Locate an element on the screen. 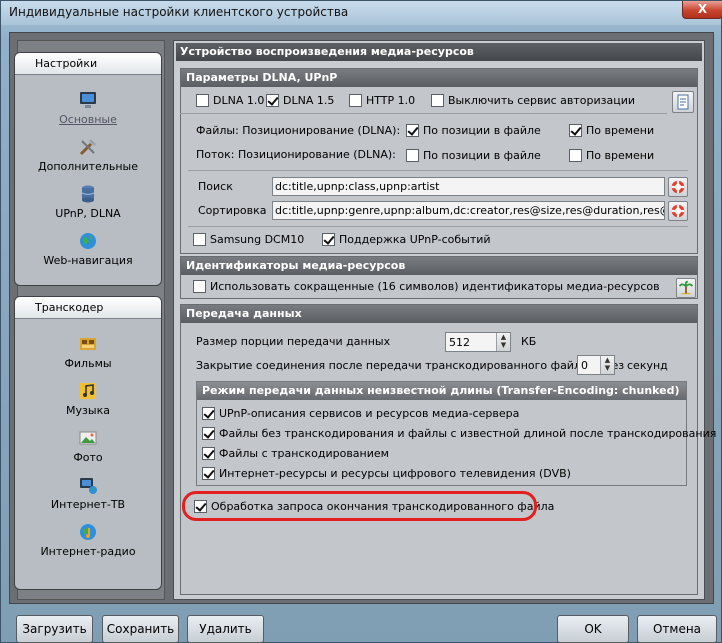 This screenshot has height=643, width=722. film-icon is located at coordinates (88, 344).